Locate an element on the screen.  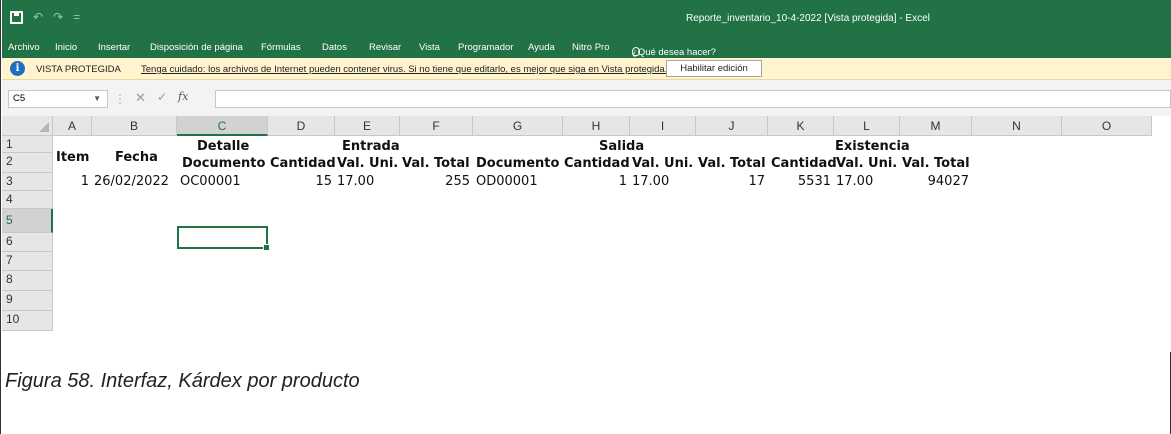
row-header-6: 6 is located at coordinates (27, 242).